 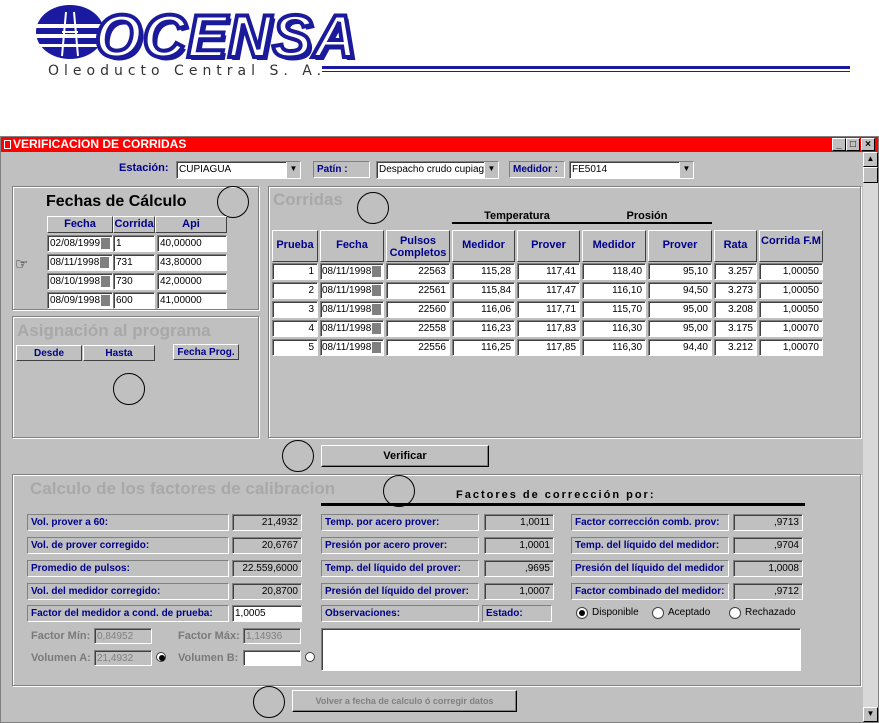 What do you see at coordinates (631, 170) in the screenshot?
I see `medidor-select: FE5014 ▼` at bounding box center [631, 170].